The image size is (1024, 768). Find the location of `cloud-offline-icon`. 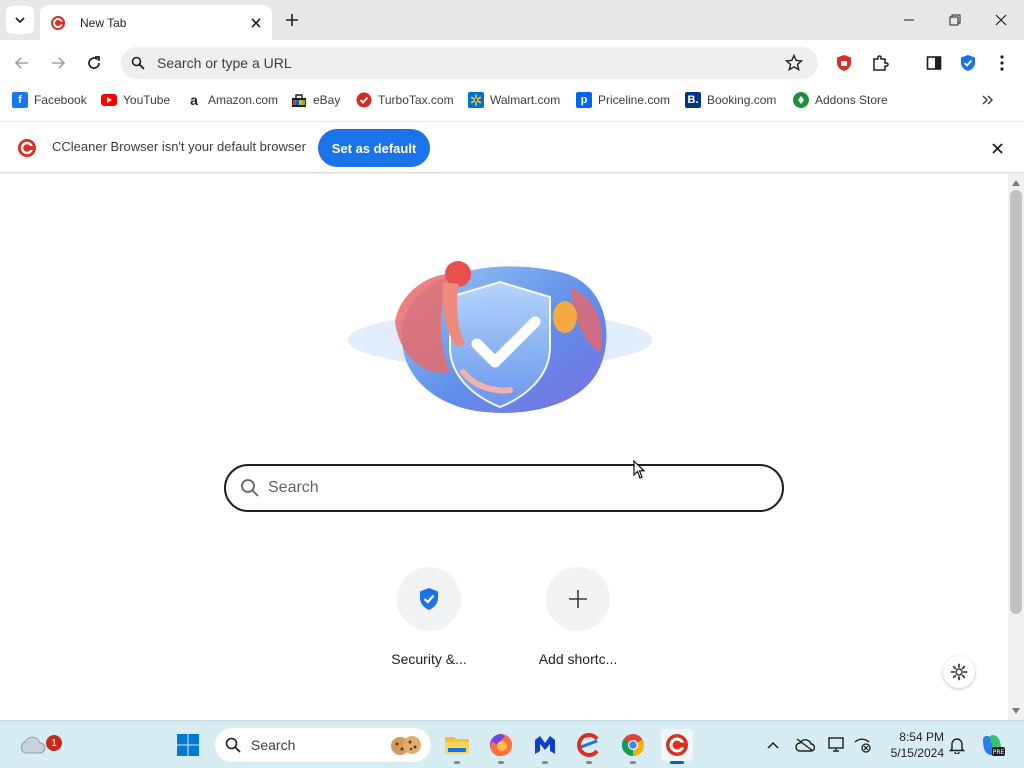

cloud-offline-icon is located at coordinates (805, 745).